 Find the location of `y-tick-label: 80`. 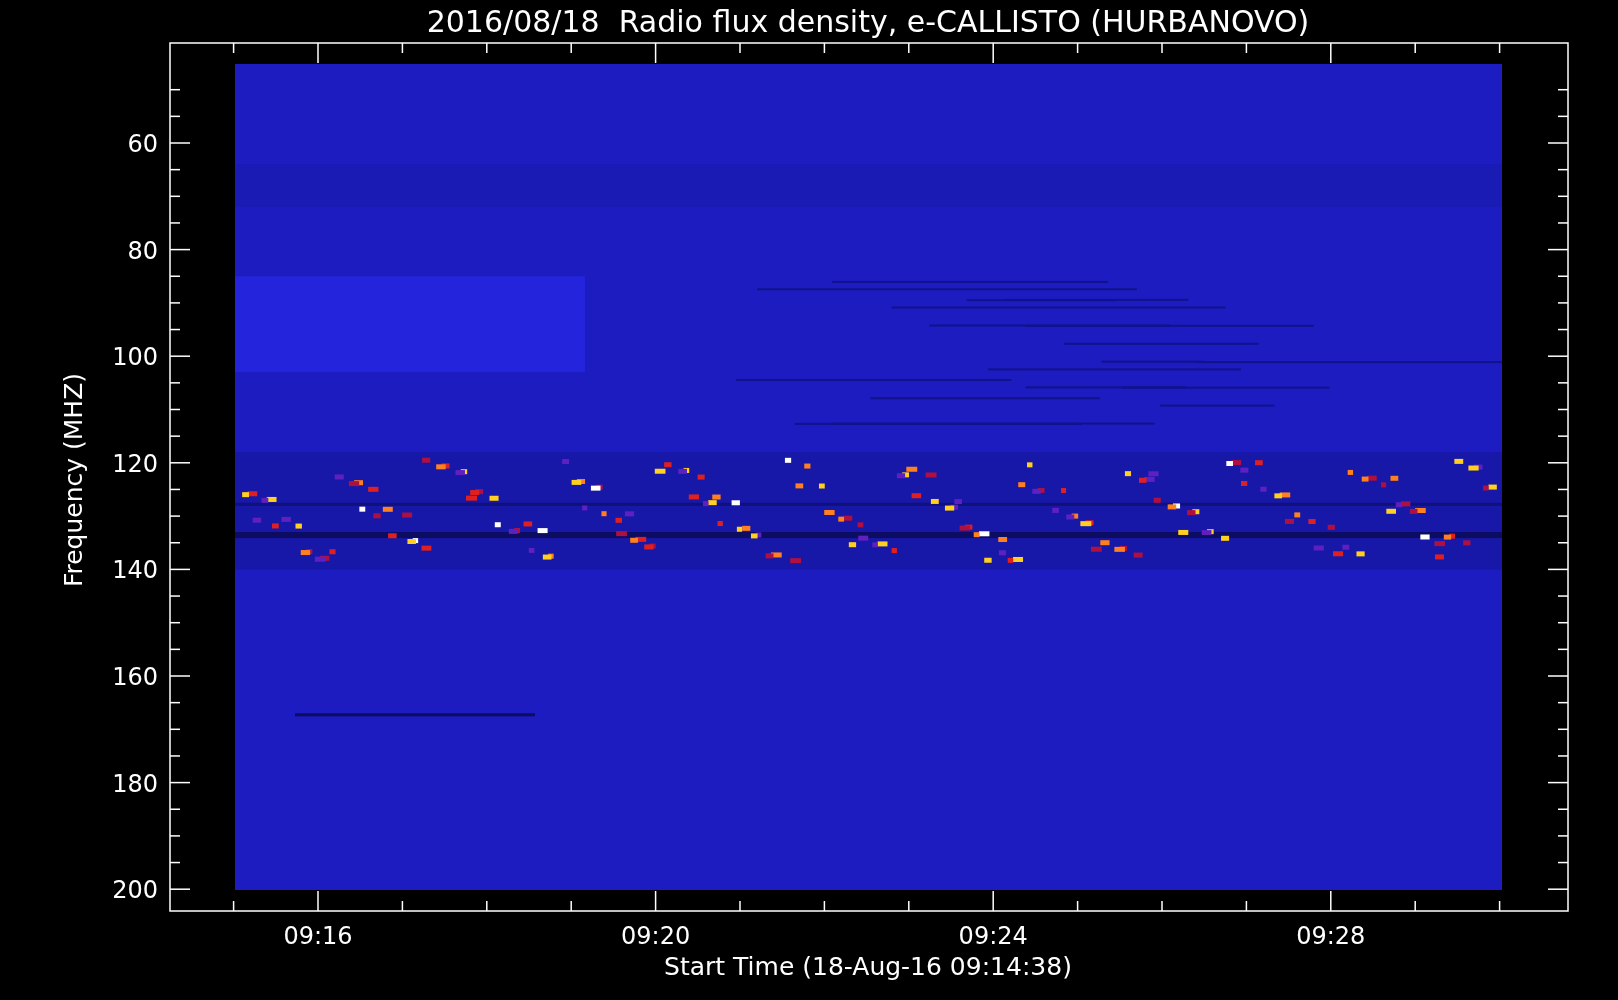

y-tick-label: 80 is located at coordinates (142, 250).